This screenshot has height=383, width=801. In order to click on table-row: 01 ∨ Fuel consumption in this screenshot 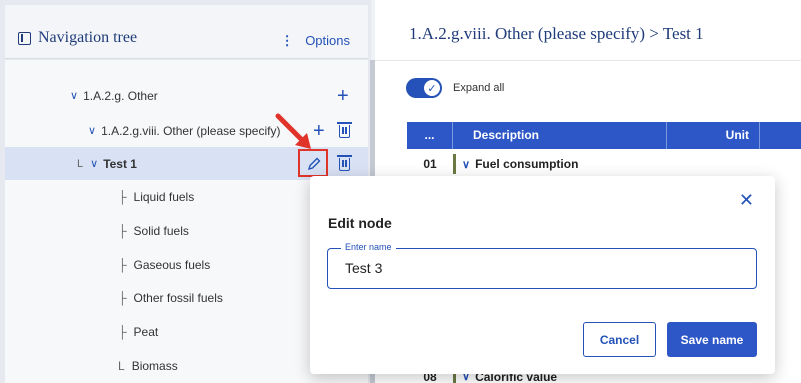, I will do `click(604, 164)`.